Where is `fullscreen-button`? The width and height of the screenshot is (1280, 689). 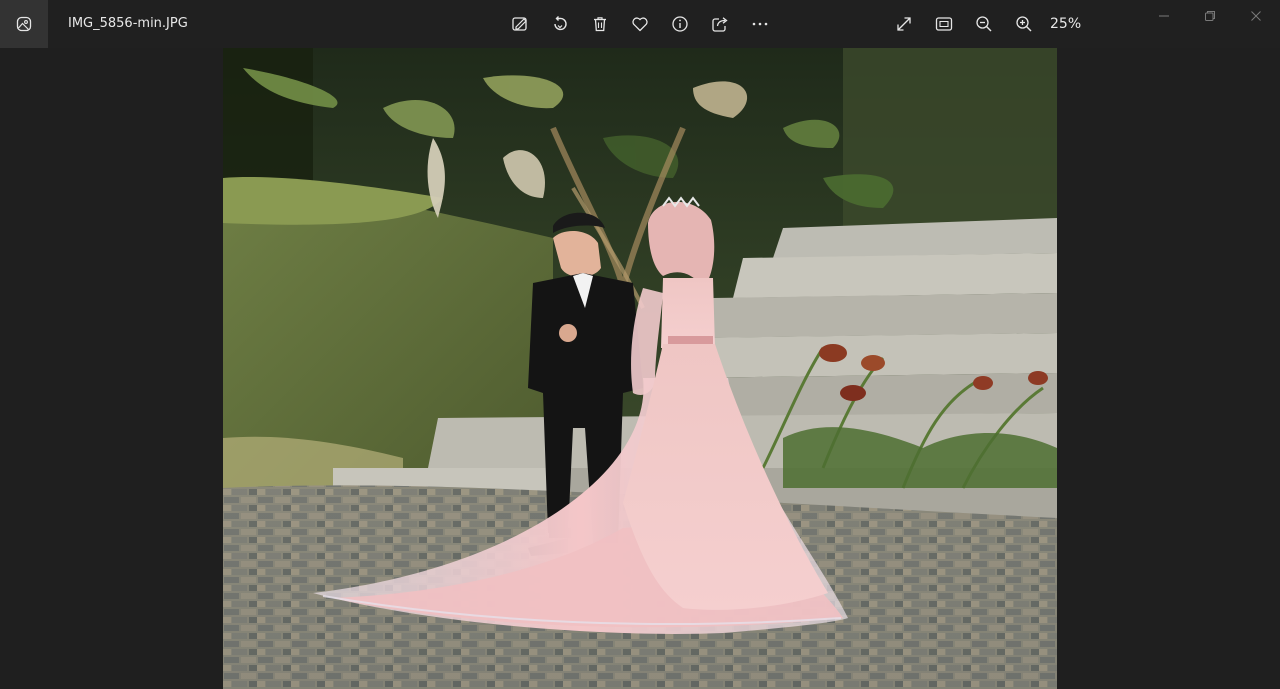
fullscreen-button is located at coordinates (904, 24).